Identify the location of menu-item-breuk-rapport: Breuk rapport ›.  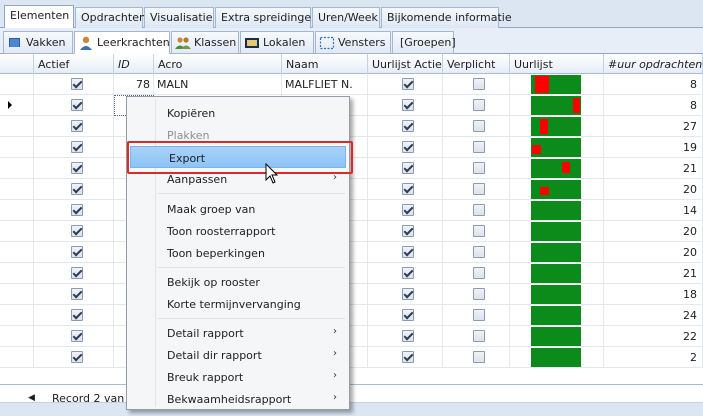
(238, 377).